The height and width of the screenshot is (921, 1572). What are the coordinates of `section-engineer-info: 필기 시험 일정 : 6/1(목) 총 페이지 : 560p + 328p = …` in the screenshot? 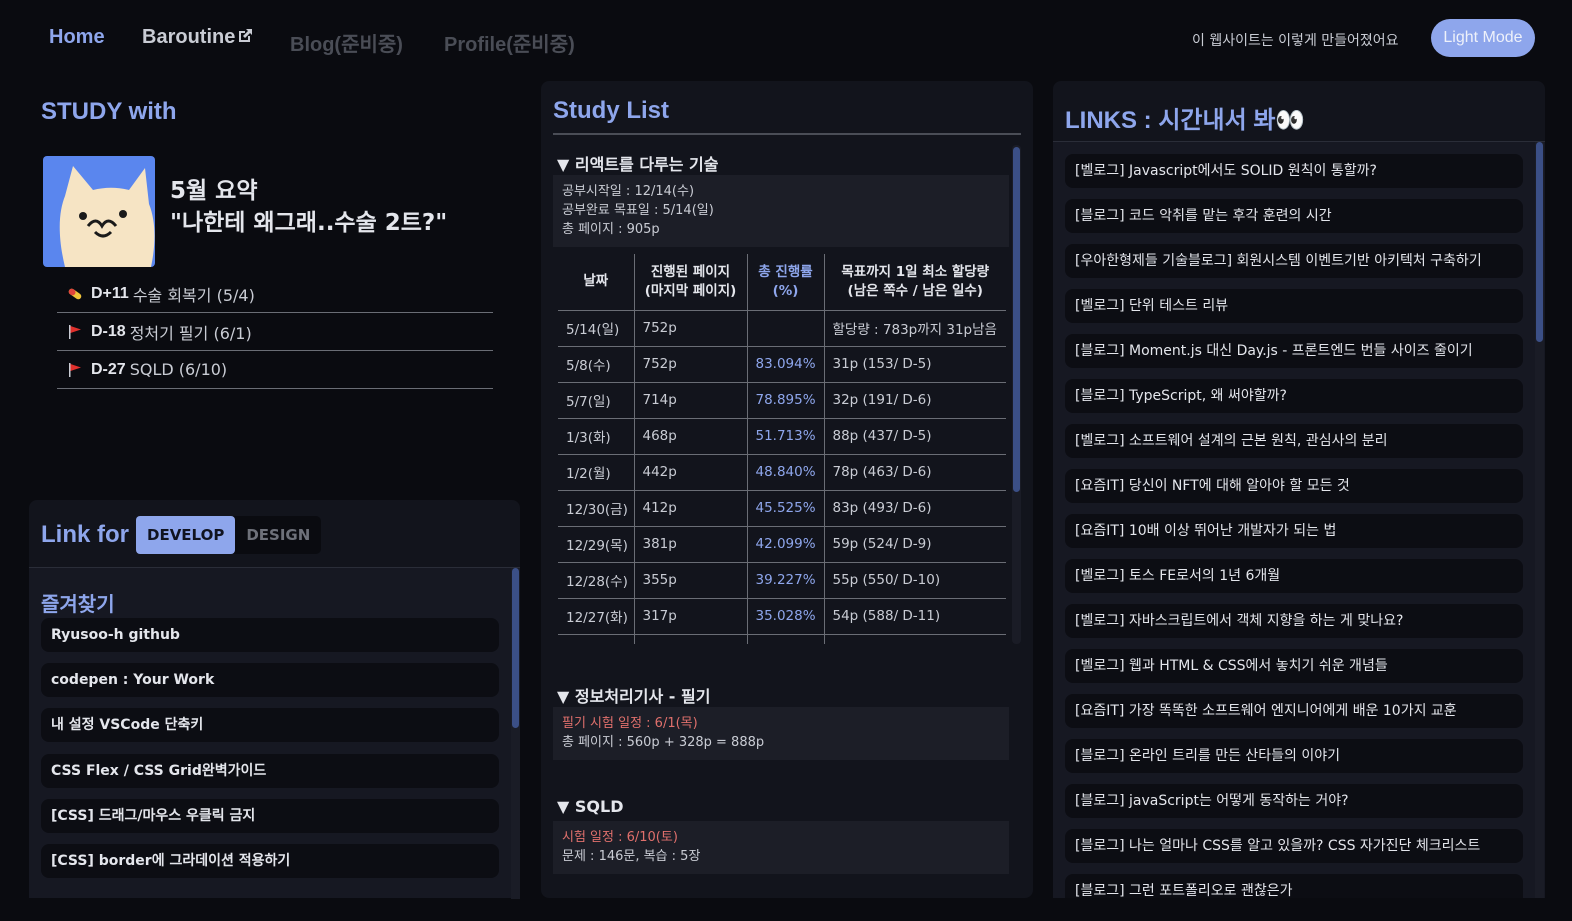 It's located at (781, 733).